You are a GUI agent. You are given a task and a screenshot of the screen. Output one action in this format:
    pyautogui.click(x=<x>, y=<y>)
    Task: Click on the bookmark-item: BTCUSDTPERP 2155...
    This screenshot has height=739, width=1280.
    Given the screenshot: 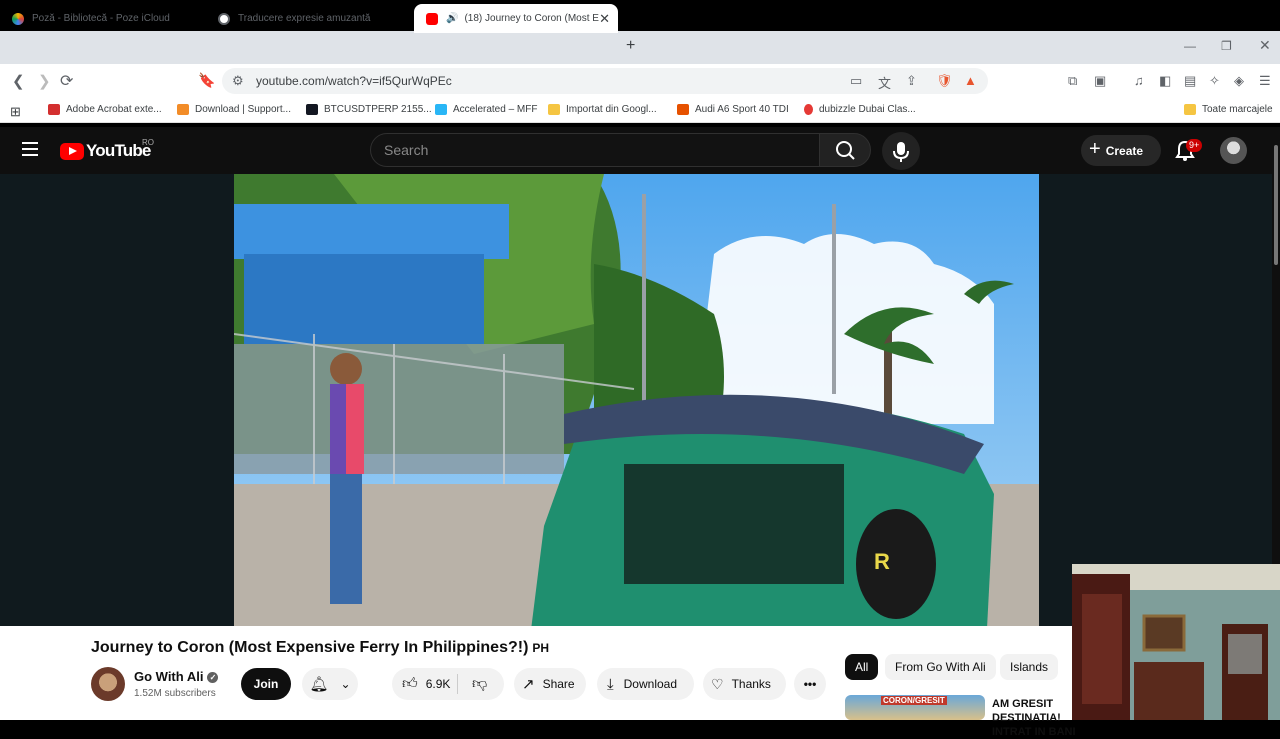 What is the action you would take?
    pyautogui.click(x=369, y=109)
    